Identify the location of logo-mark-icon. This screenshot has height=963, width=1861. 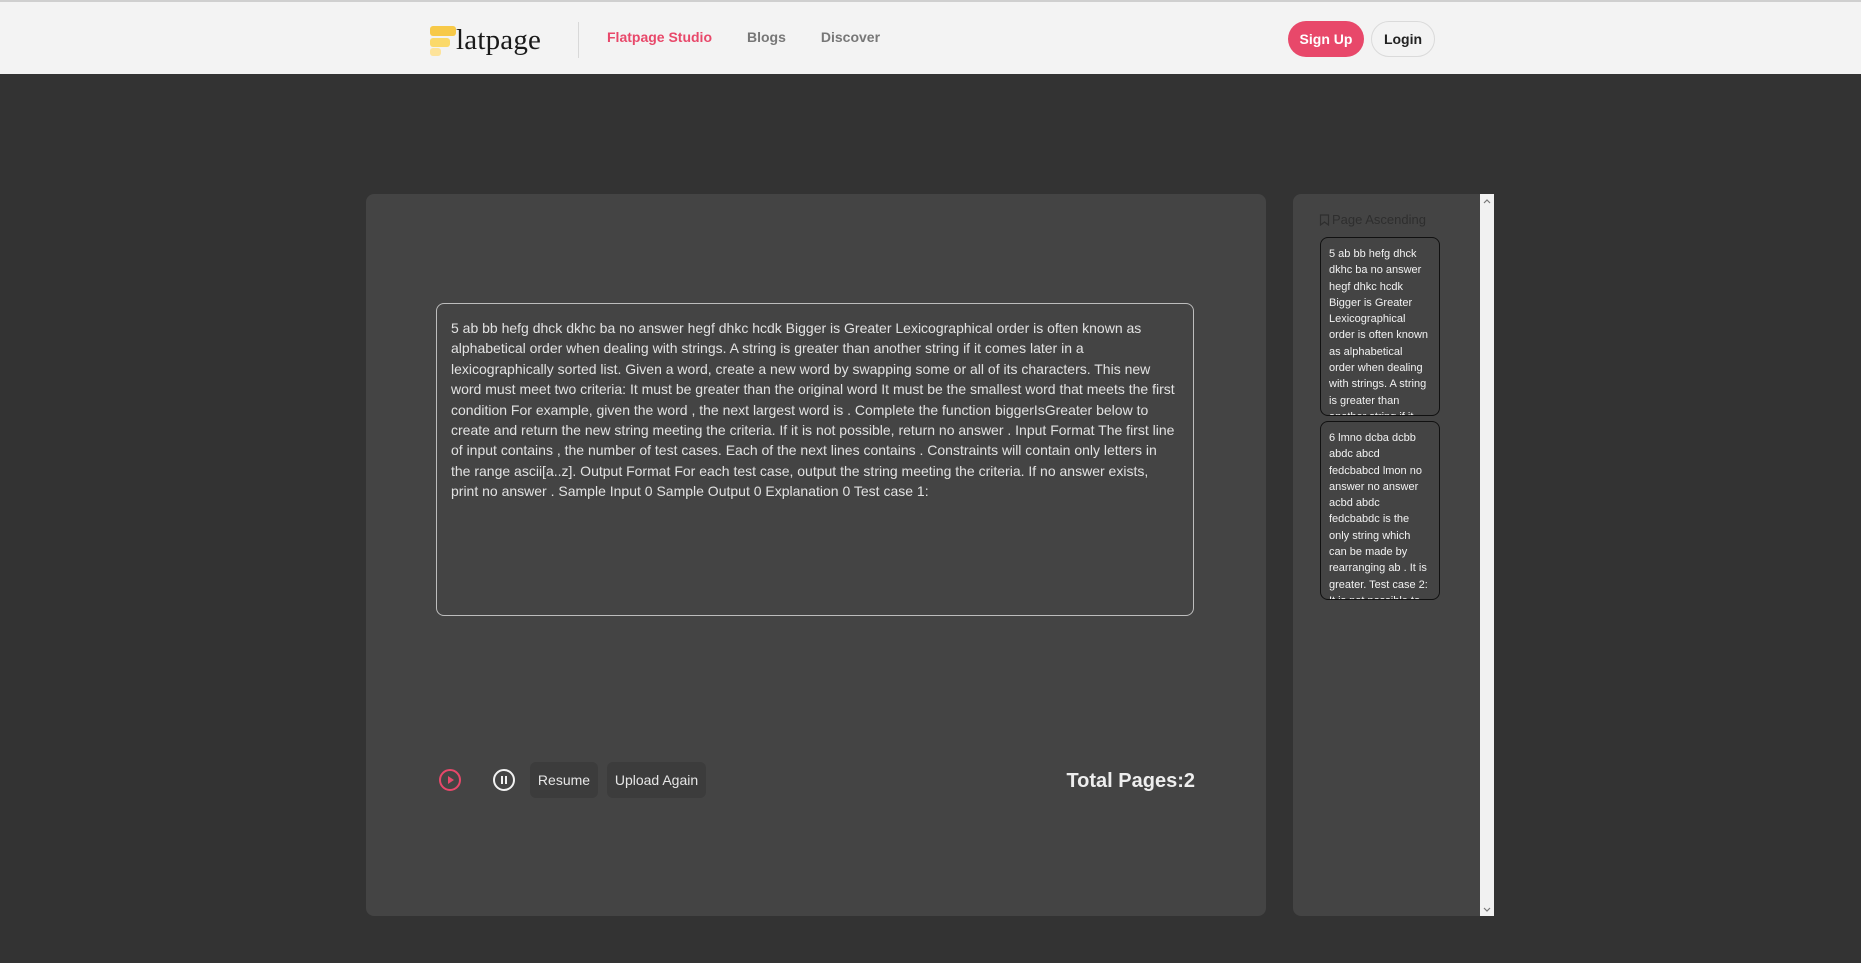
(443, 40).